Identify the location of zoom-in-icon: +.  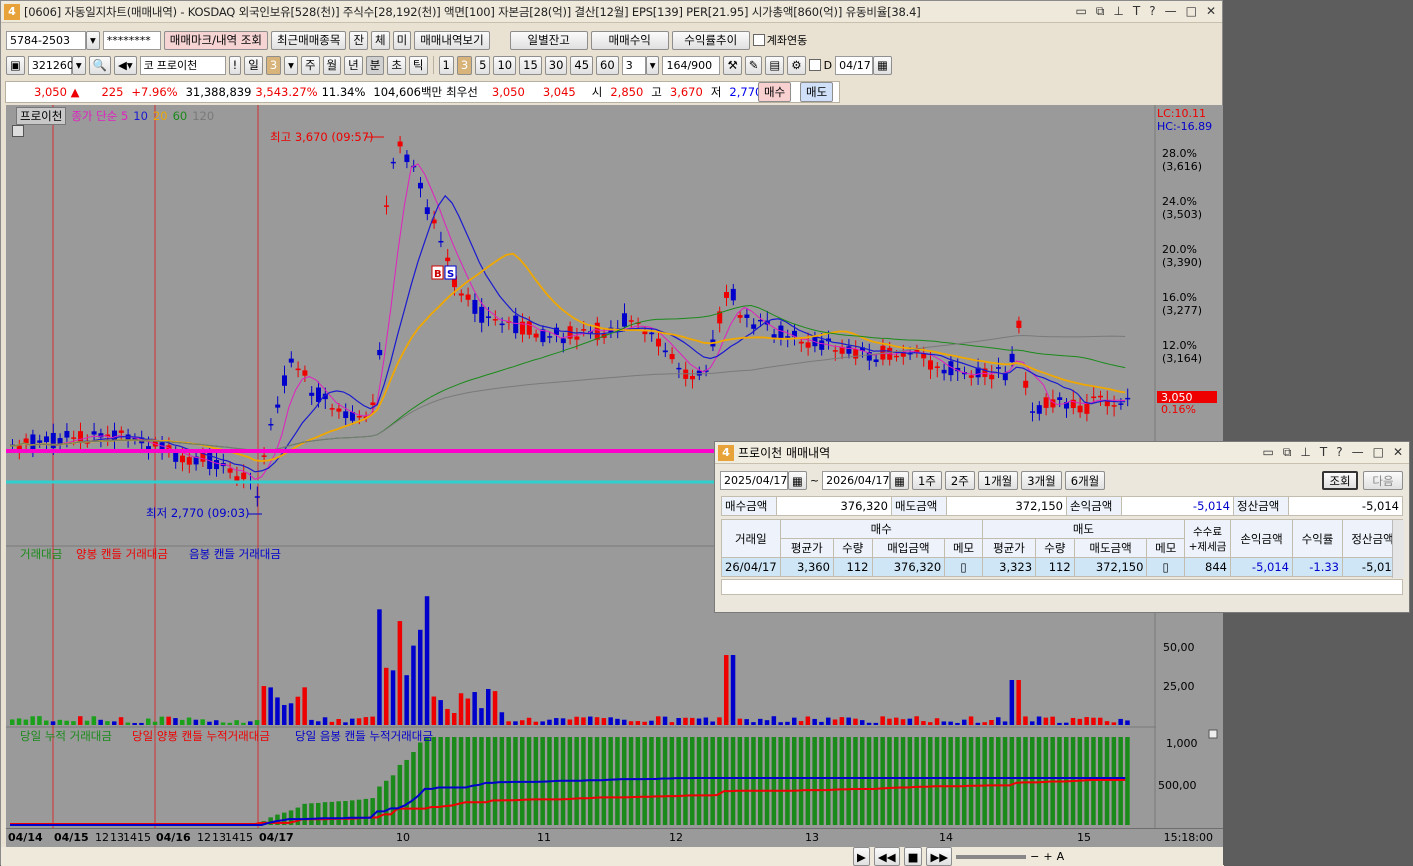
(1047, 856).